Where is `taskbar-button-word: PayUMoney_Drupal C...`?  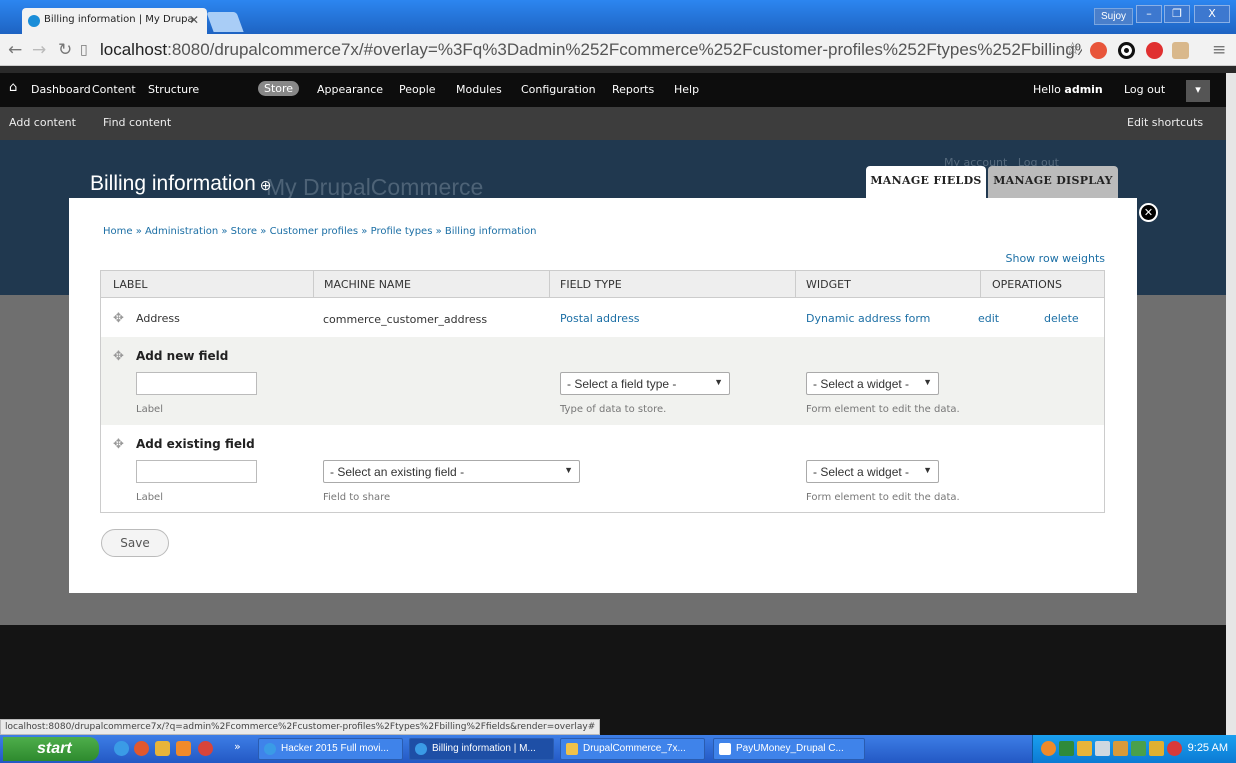 taskbar-button-word: PayUMoney_Drupal C... is located at coordinates (789, 749).